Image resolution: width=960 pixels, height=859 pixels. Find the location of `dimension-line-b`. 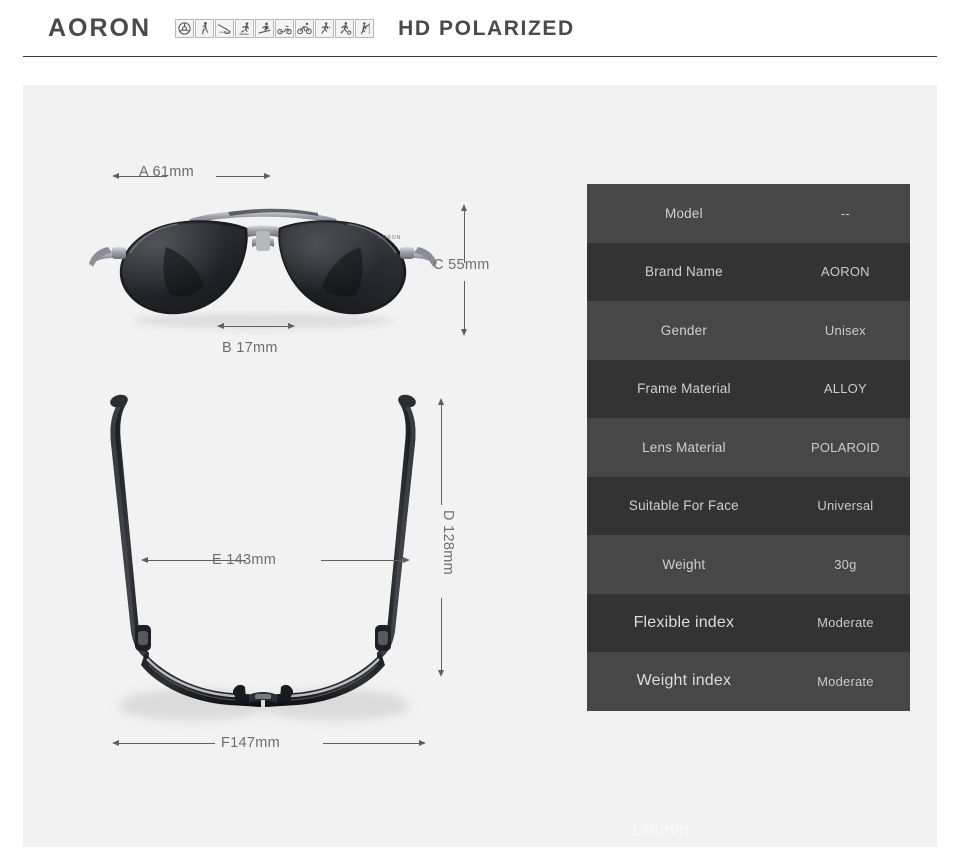

dimension-line-b is located at coordinates (256, 326).